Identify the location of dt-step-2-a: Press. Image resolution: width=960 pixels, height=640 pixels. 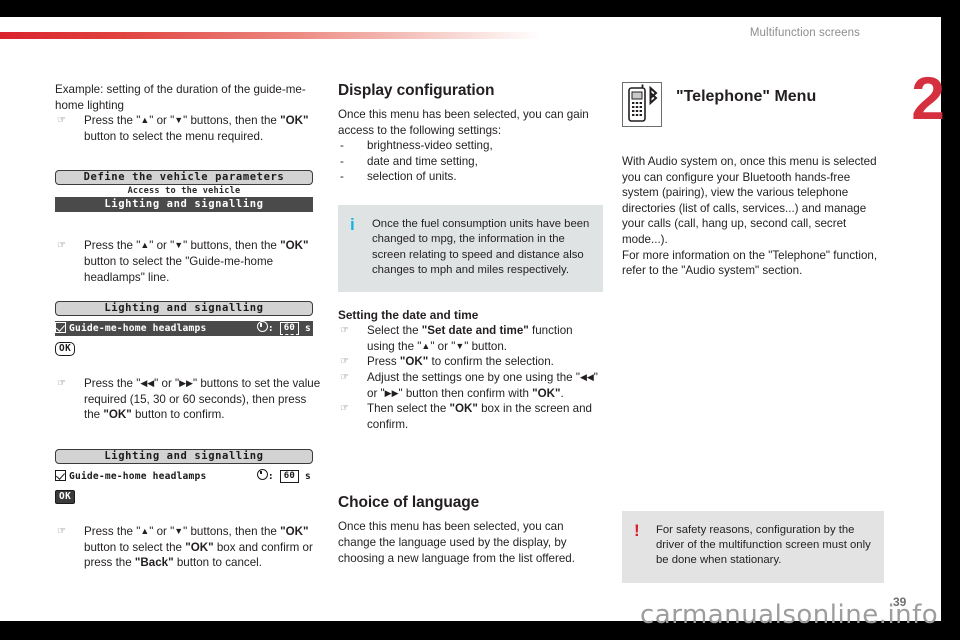
(383, 362).